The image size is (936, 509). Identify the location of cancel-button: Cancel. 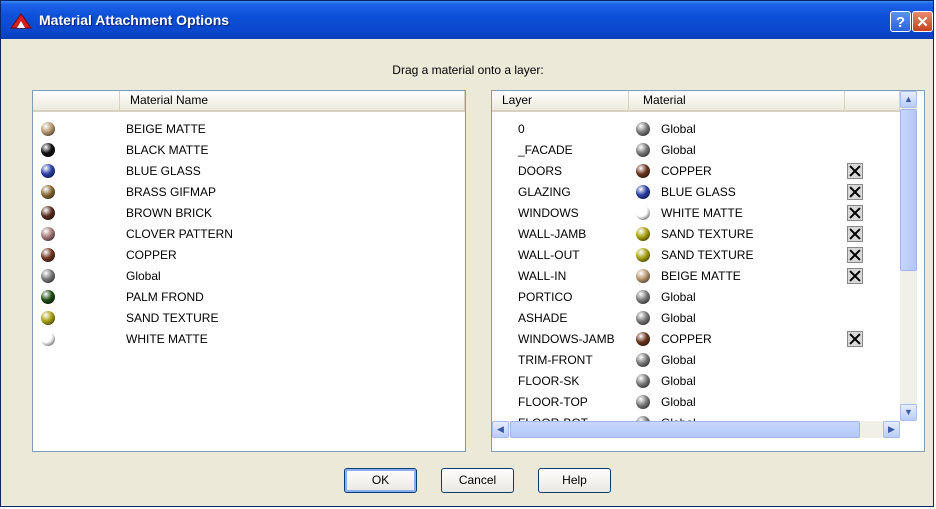
(477, 480).